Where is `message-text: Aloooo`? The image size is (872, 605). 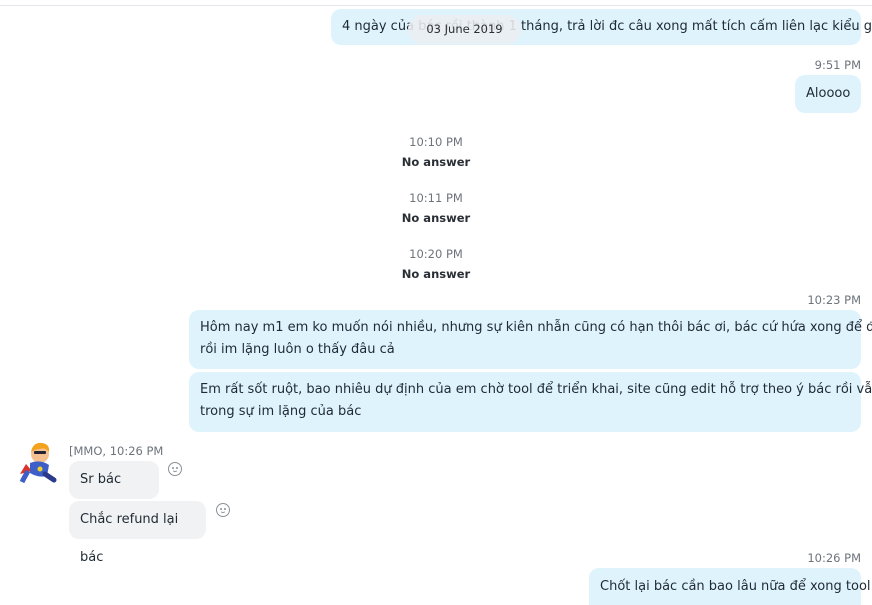 message-text: Aloooo is located at coordinates (828, 93).